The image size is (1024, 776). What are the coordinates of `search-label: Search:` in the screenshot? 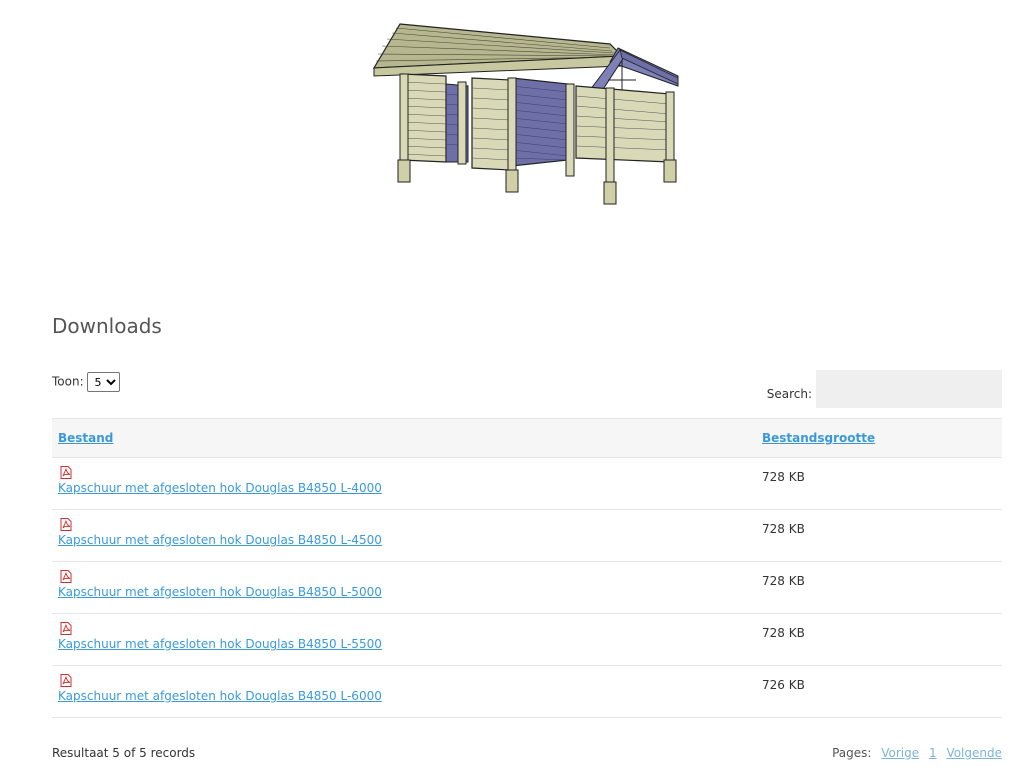 It's located at (789, 394).